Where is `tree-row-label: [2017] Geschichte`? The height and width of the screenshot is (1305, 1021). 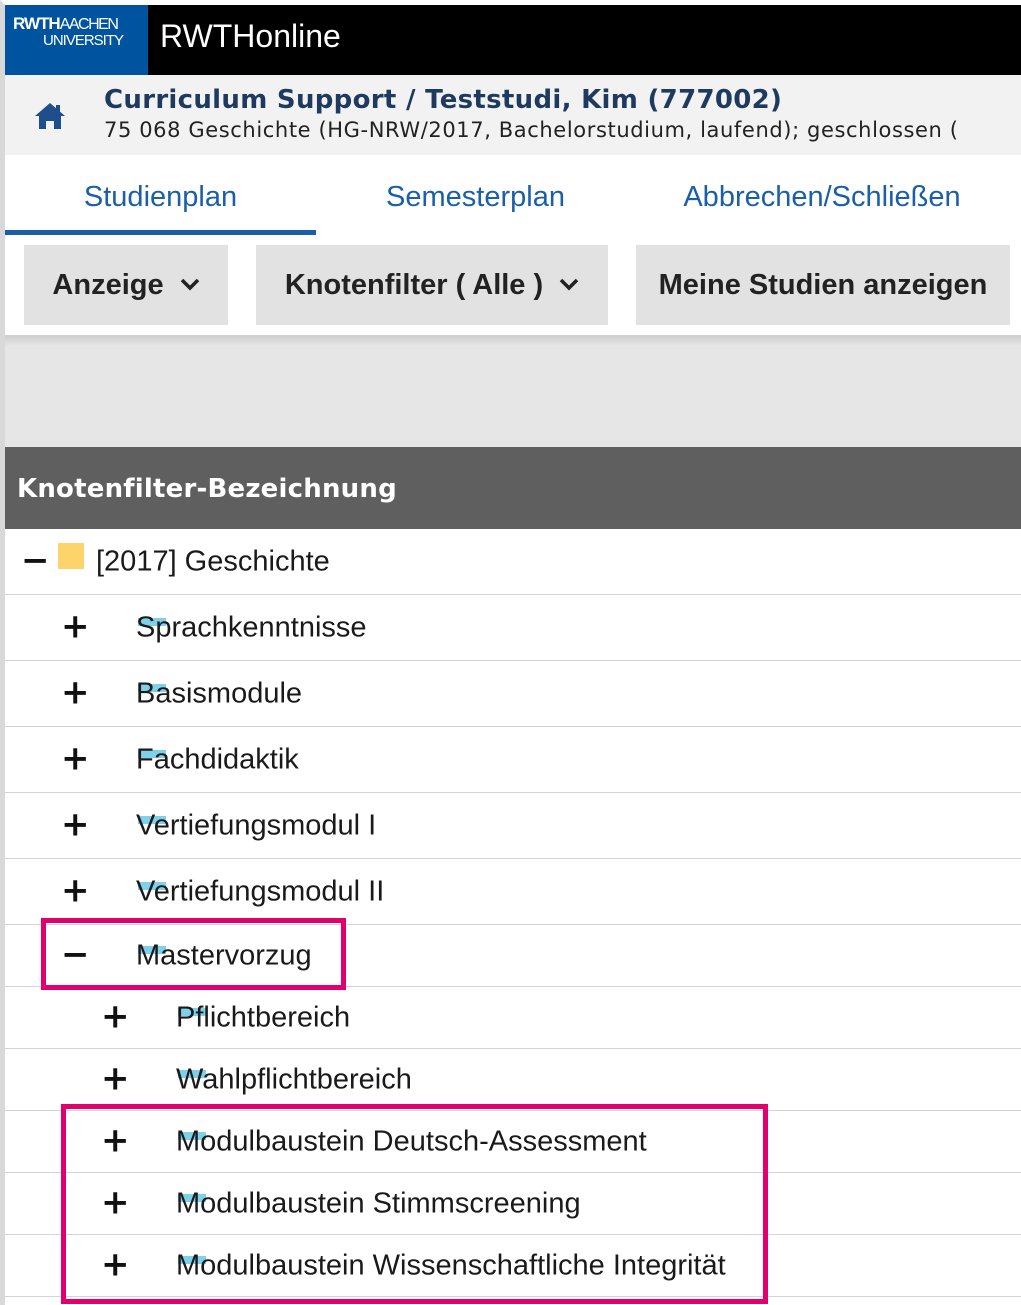
tree-row-label: [2017] Geschichte is located at coordinates (213, 561).